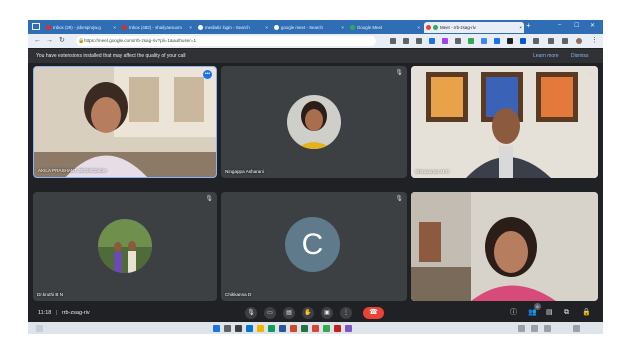  I want to click on participant-tile, so click(504, 246).